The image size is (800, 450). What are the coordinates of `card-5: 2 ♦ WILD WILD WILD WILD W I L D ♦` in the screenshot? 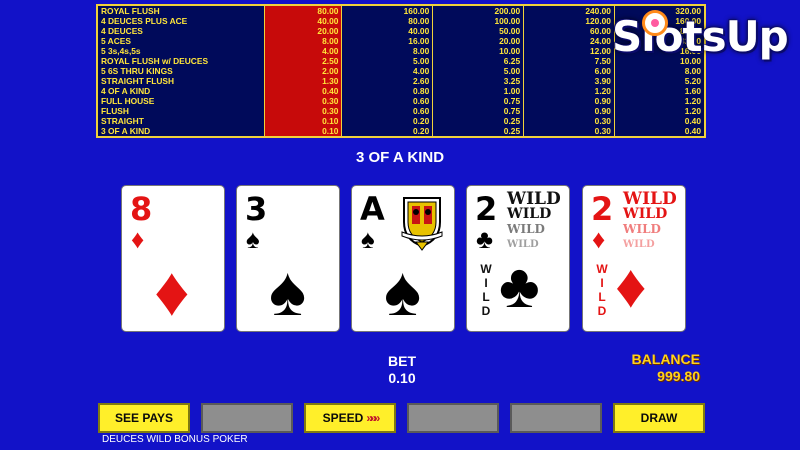 It's located at (634, 258).